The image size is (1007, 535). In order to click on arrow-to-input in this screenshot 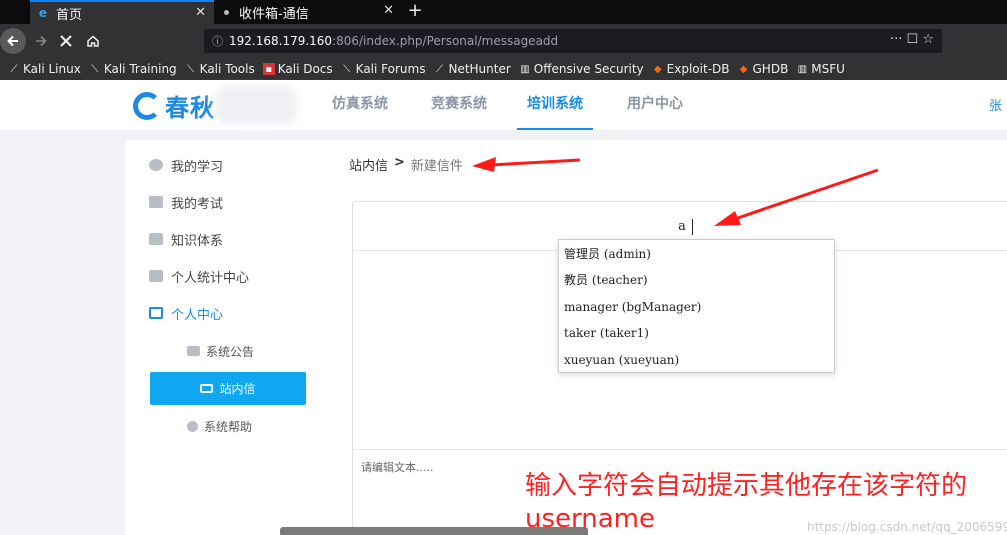, I will do `click(796, 197)`.